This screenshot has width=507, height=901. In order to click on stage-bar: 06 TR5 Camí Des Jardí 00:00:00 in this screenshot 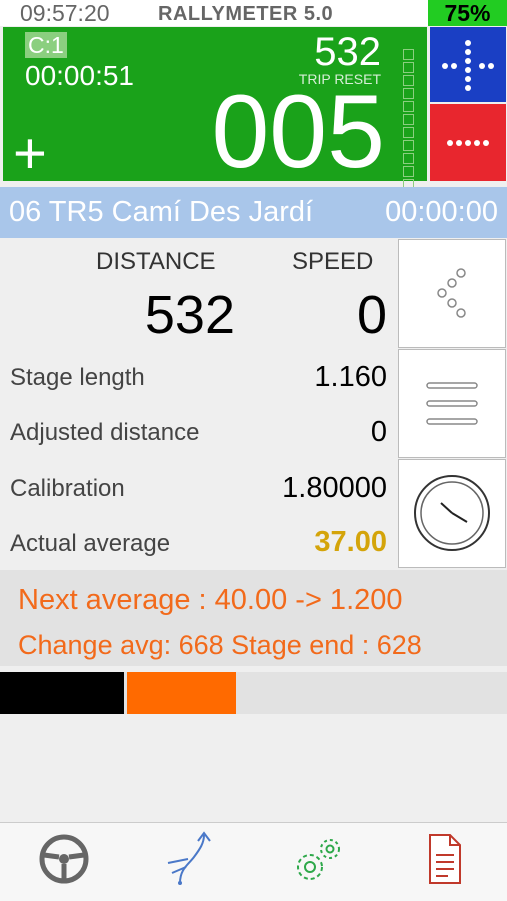, I will do `click(253, 212)`.